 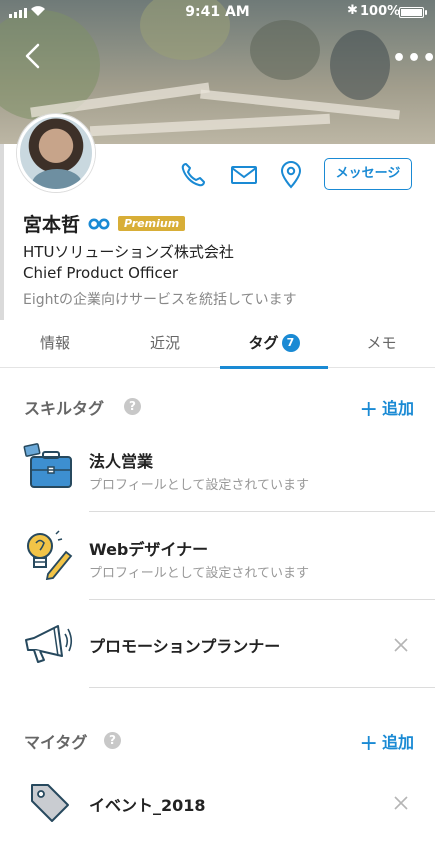 I want to click on skill-tag-name: プロモーションプランナー, so click(x=185, y=646).